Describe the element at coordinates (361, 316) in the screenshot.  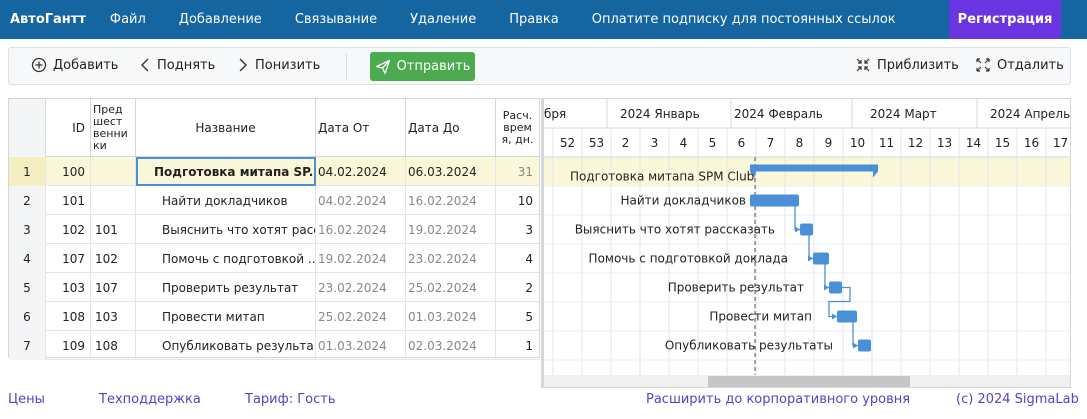
I see `cell-from: 25.02.2024` at that location.